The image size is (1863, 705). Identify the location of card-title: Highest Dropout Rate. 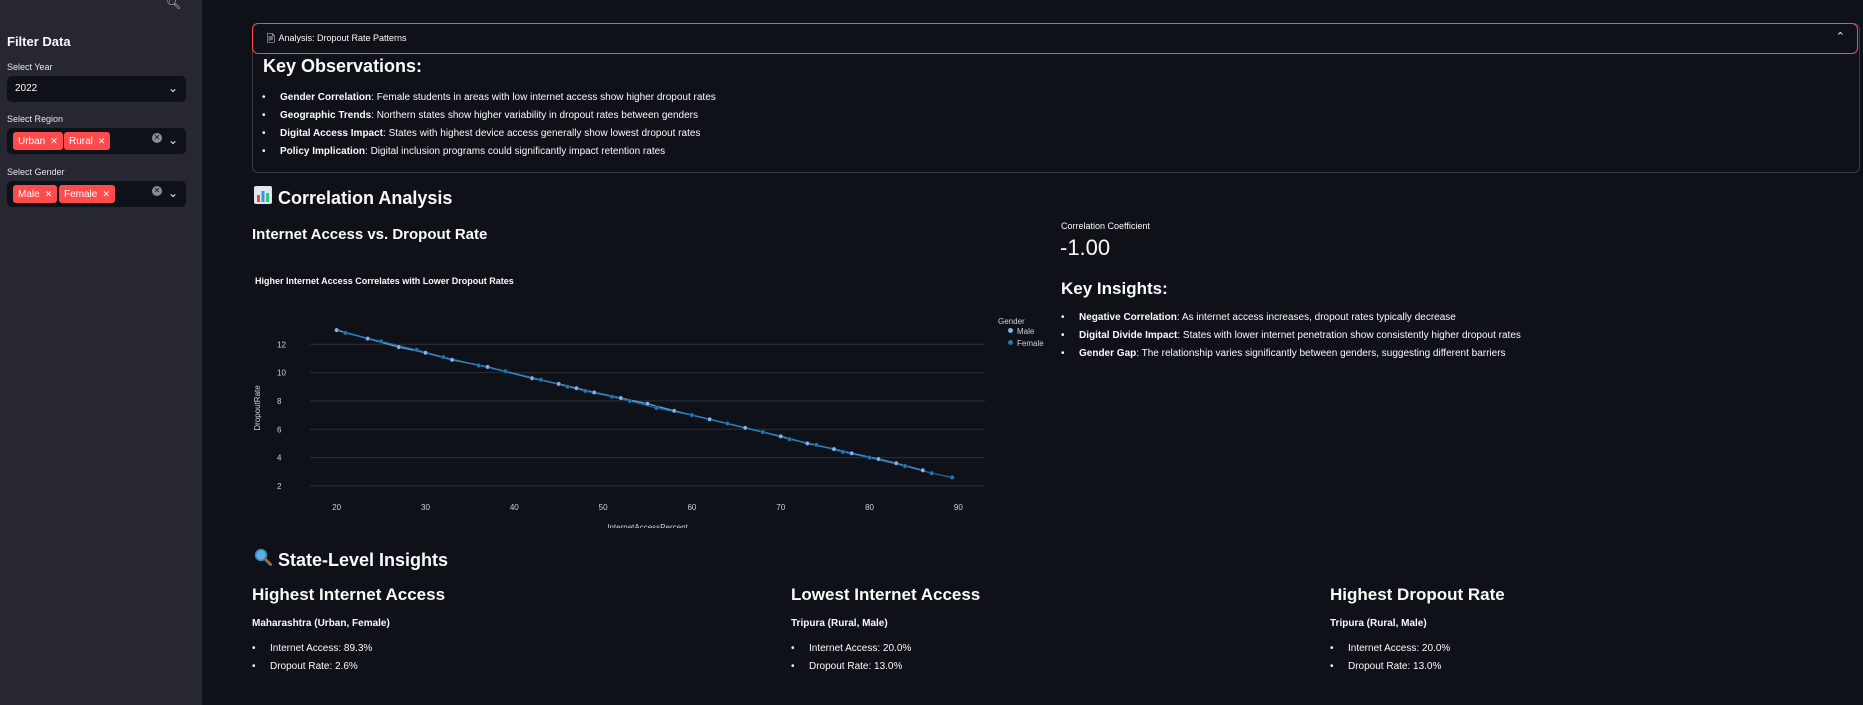
(1417, 594).